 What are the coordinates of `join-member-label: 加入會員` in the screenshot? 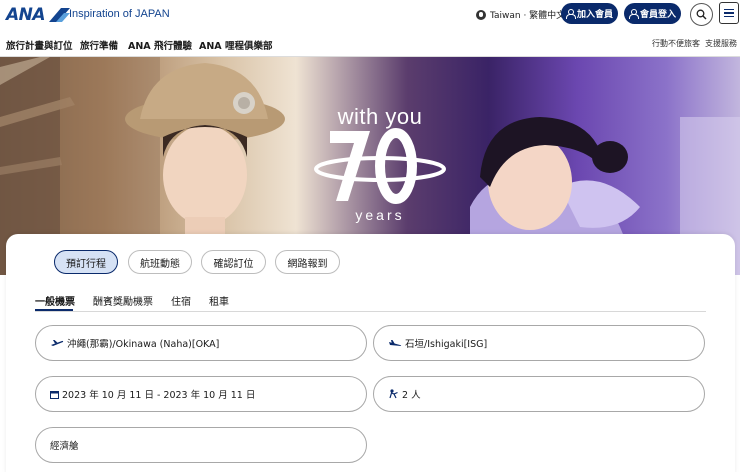 It's located at (594, 15).